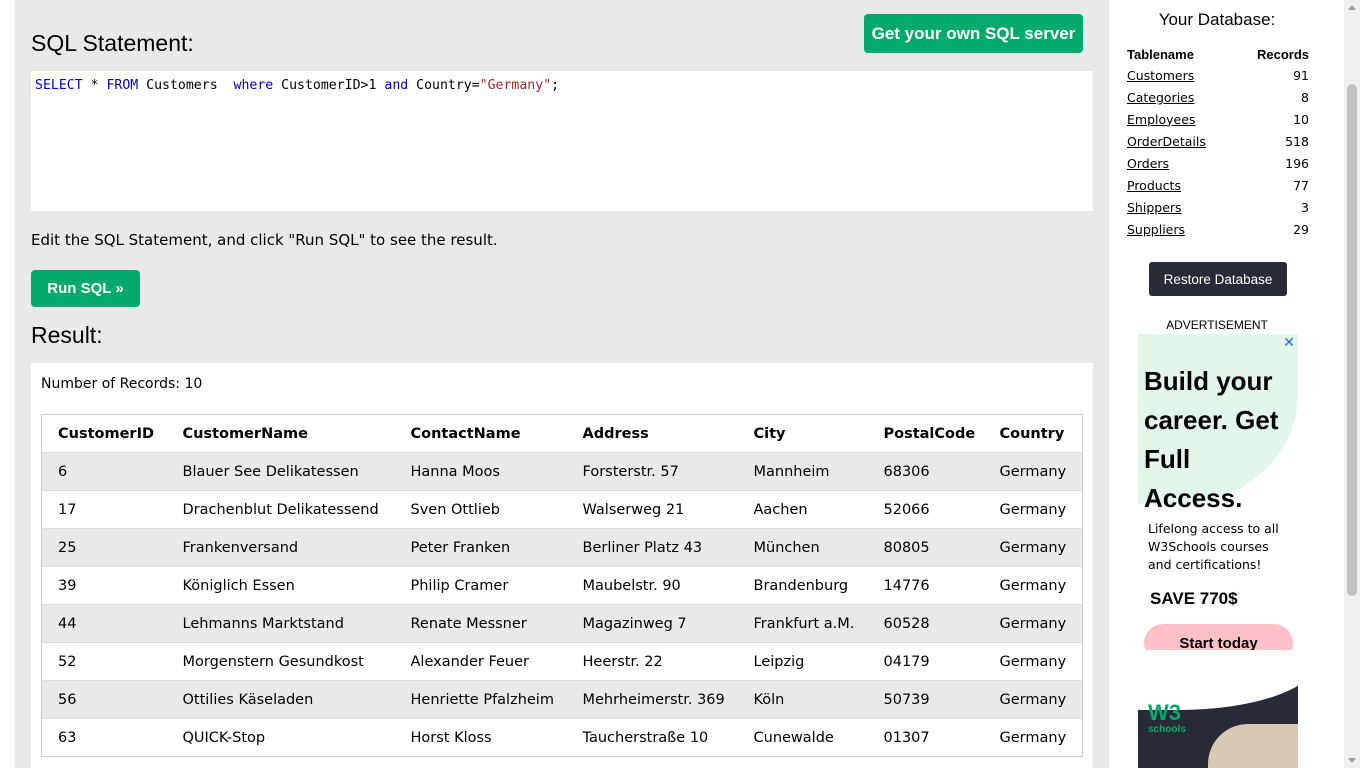  I want to click on table-cell: Morgenstern Gesundkost, so click(280, 661).